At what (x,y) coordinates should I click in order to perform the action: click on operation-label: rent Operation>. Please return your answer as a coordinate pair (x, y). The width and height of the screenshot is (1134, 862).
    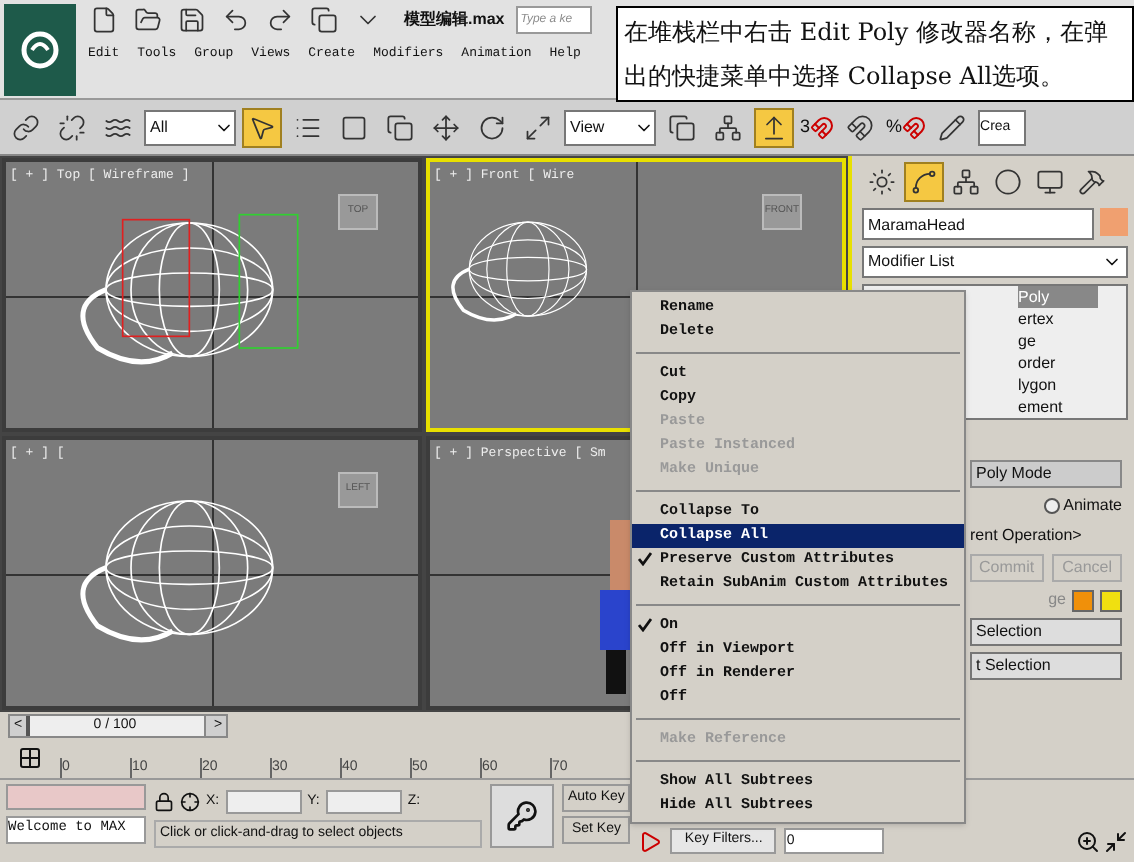
    Looking at the image, I should click on (1027, 536).